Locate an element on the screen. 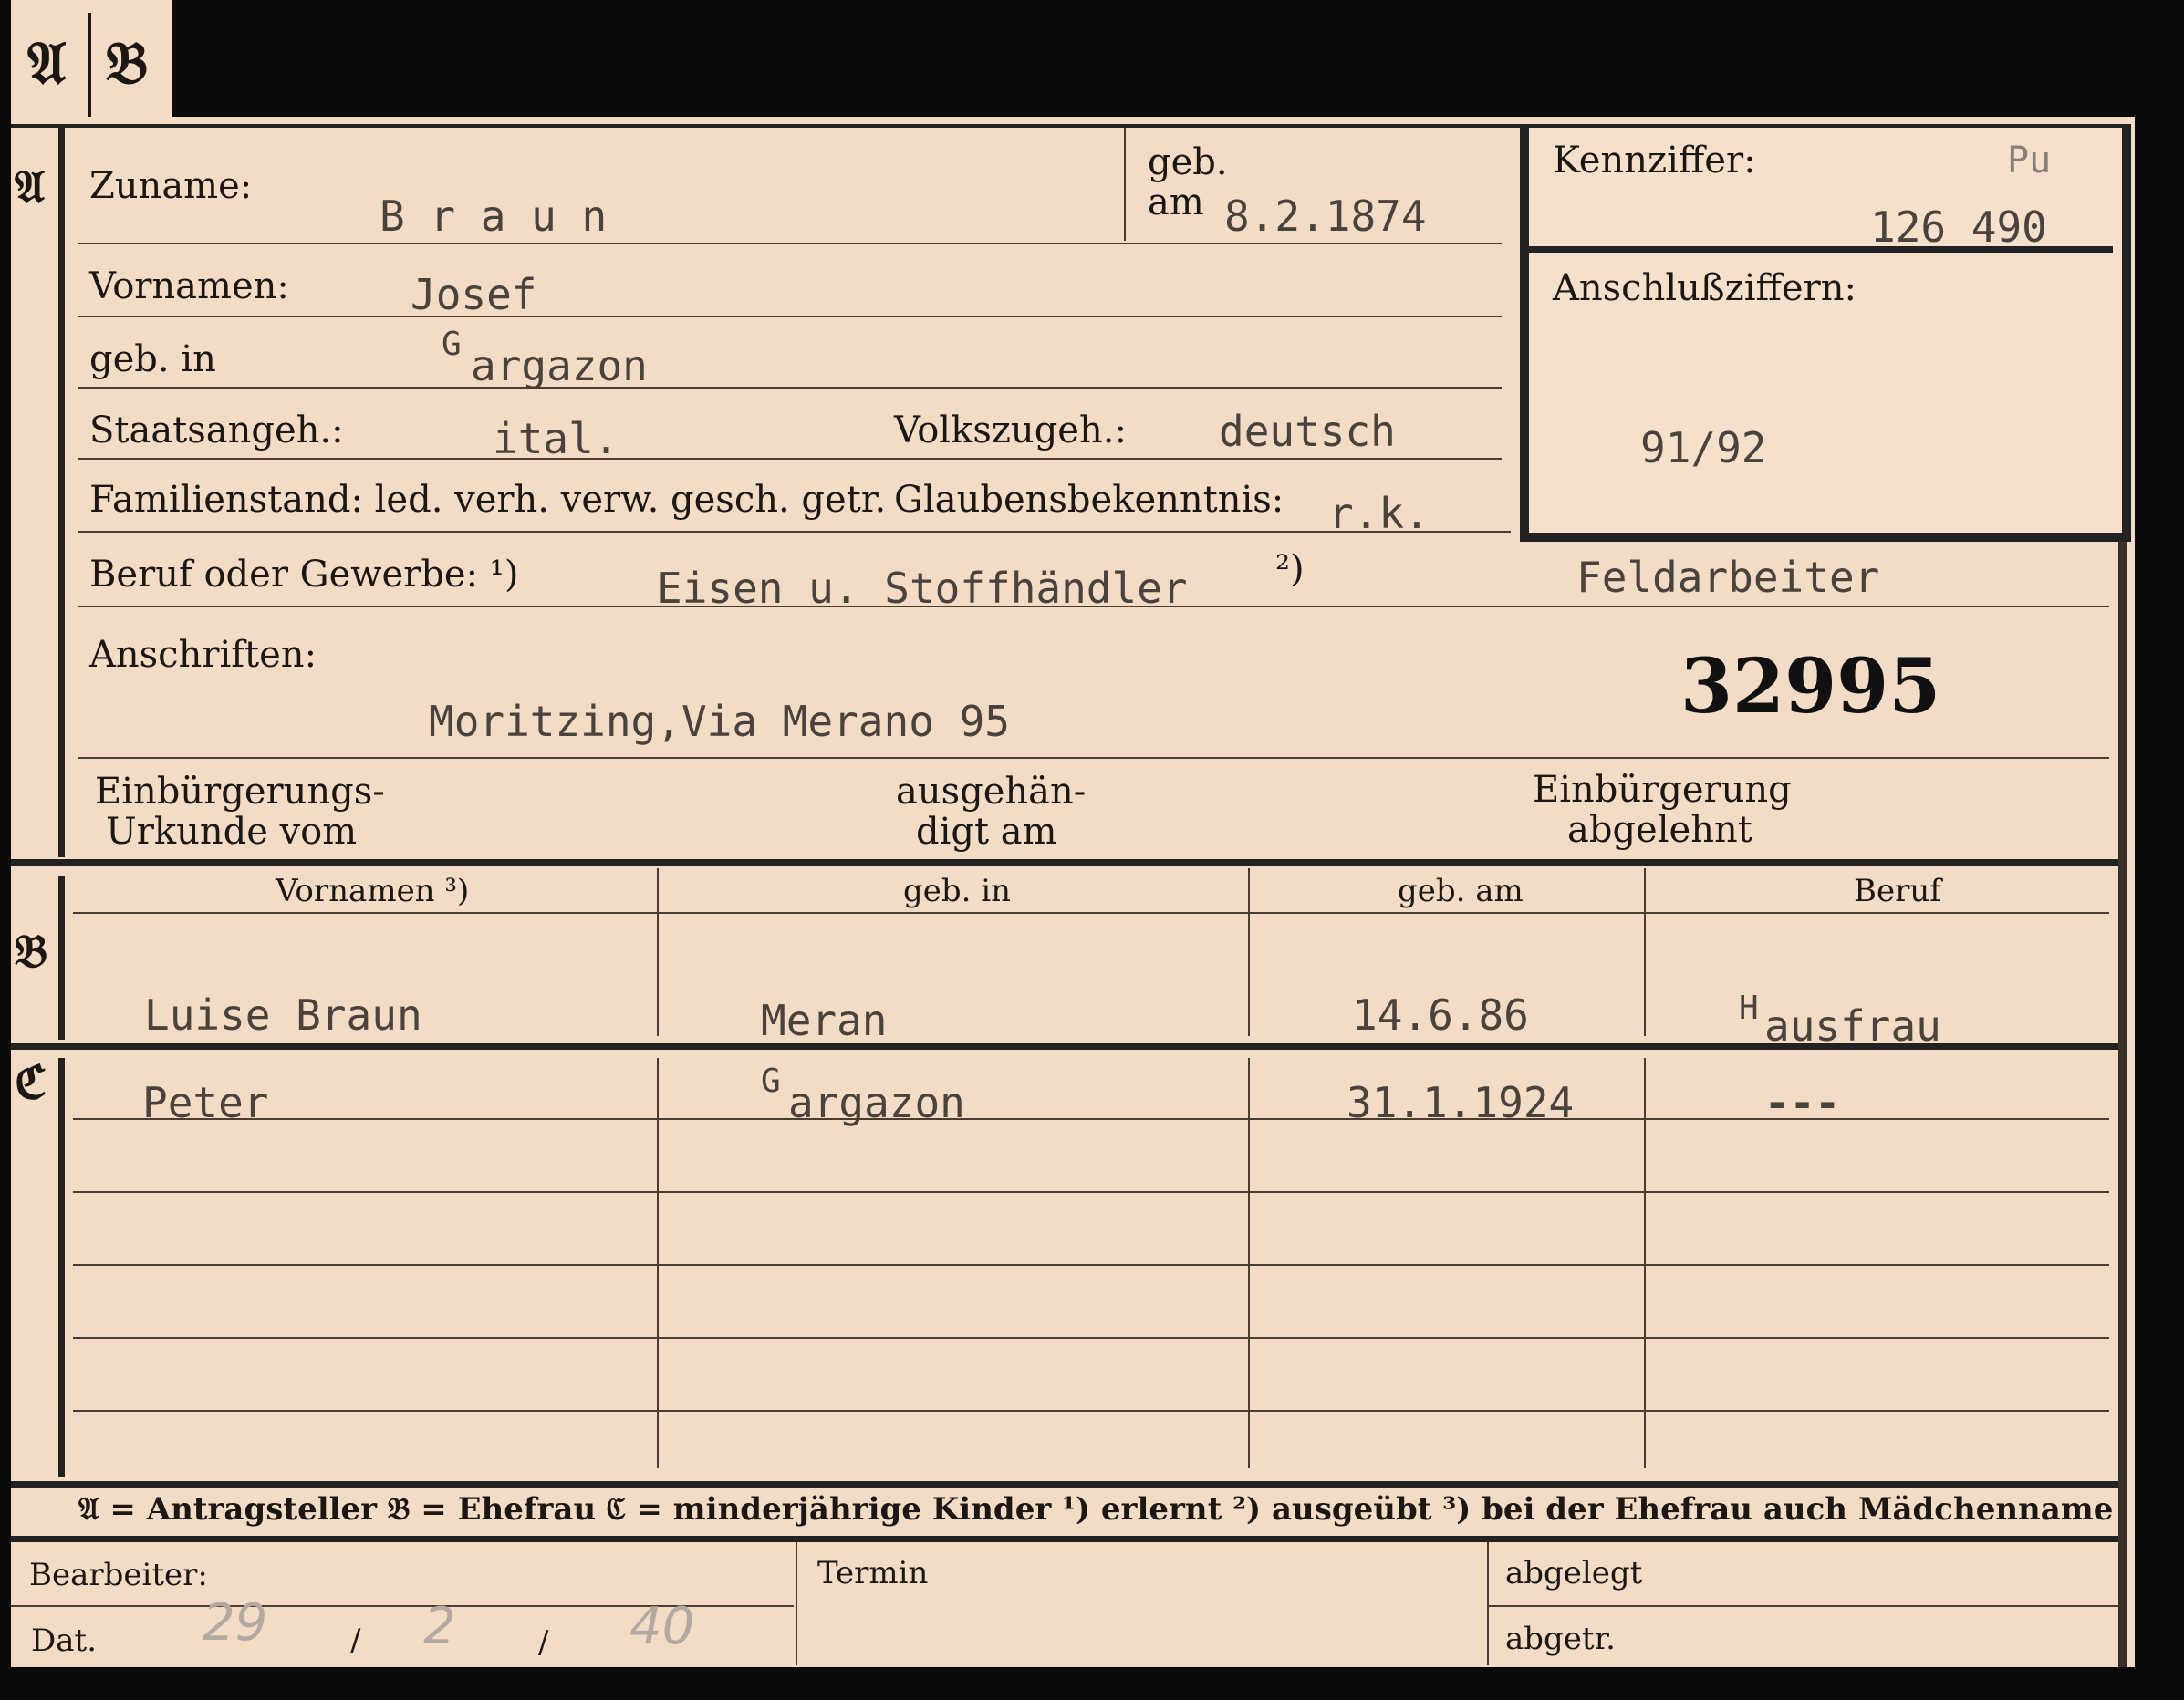 This screenshot has height=1700, width=2184. addresses-label: Anschriften: is located at coordinates (203, 655).